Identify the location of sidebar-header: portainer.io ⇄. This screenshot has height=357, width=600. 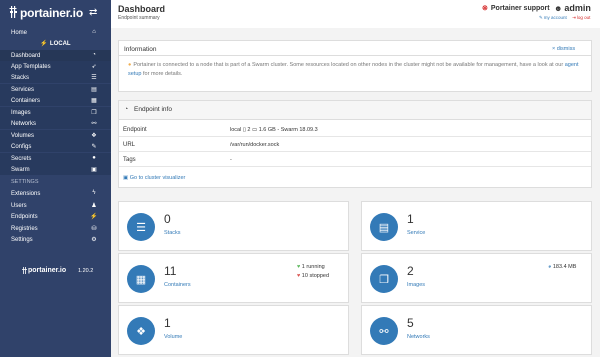
(55, 13).